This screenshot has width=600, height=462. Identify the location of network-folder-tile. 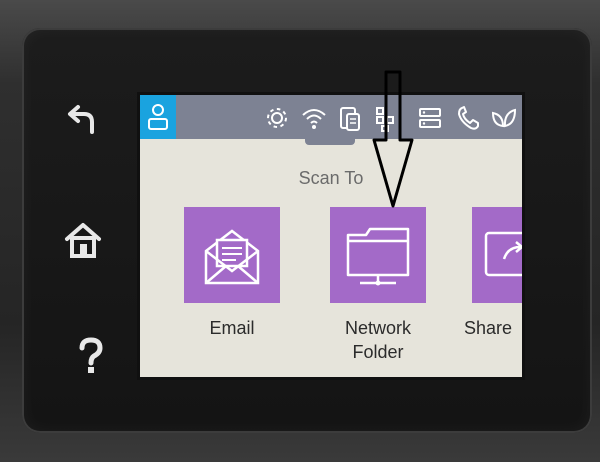
(378, 255).